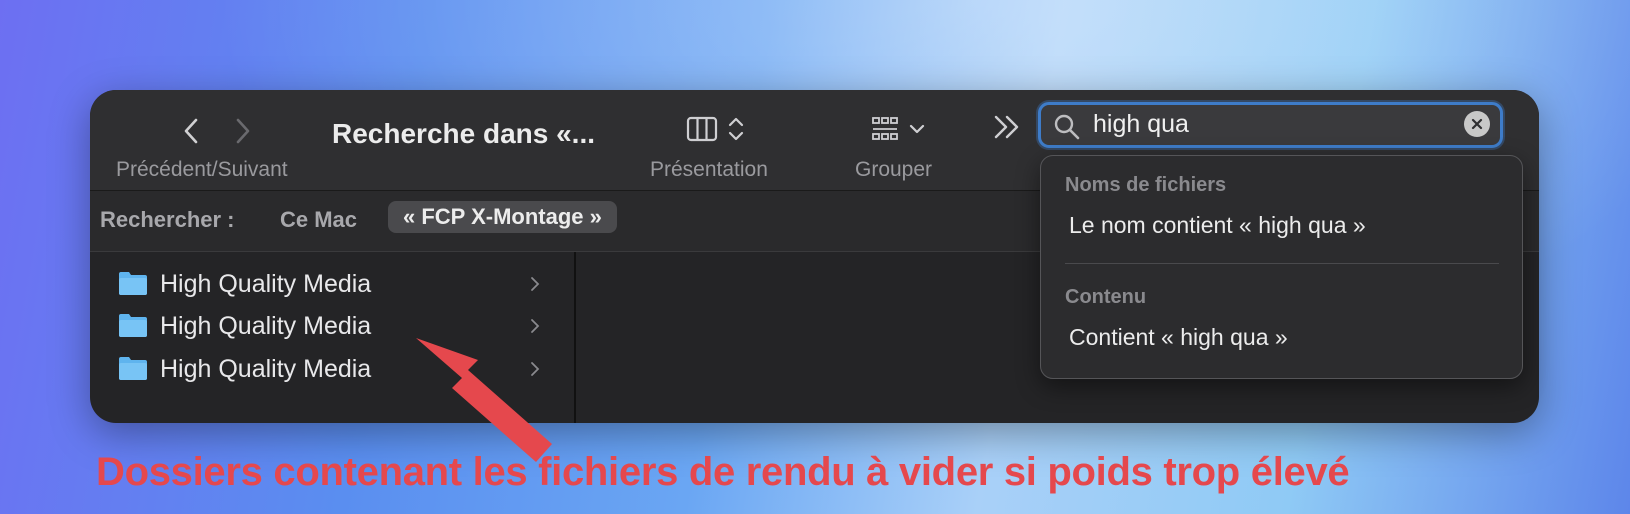  What do you see at coordinates (211, 142) in the screenshot?
I see `nav-group: Précédent/Suivant` at bounding box center [211, 142].